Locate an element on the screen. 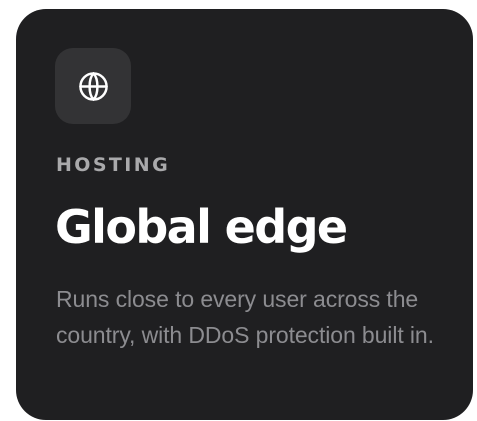 Image resolution: width=477 pixels, height=421 pixels. globe-icon is located at coordinates (93, 86).